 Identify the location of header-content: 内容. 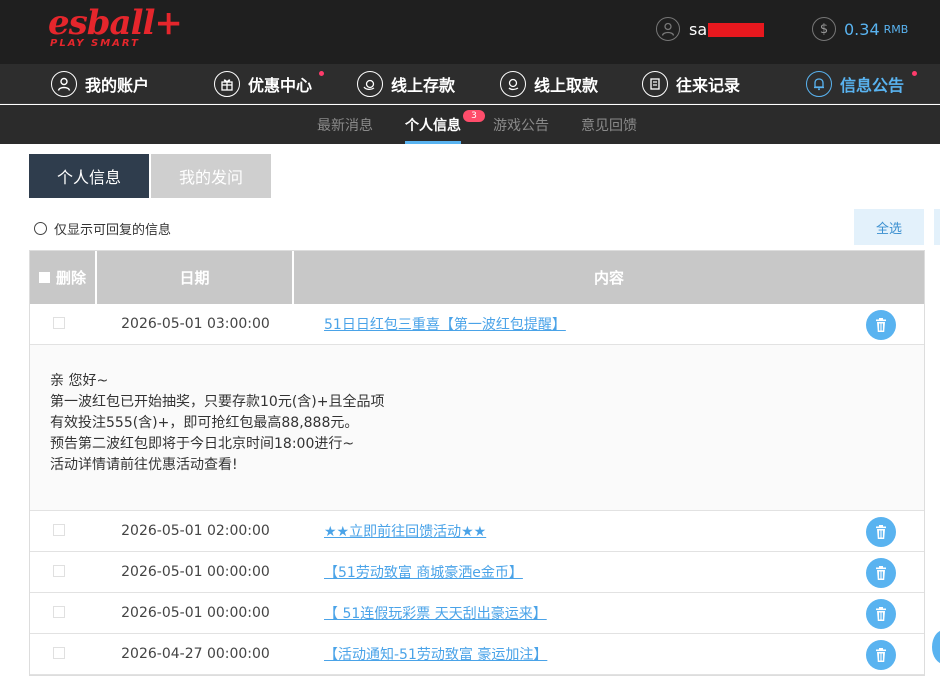
(608, 278).